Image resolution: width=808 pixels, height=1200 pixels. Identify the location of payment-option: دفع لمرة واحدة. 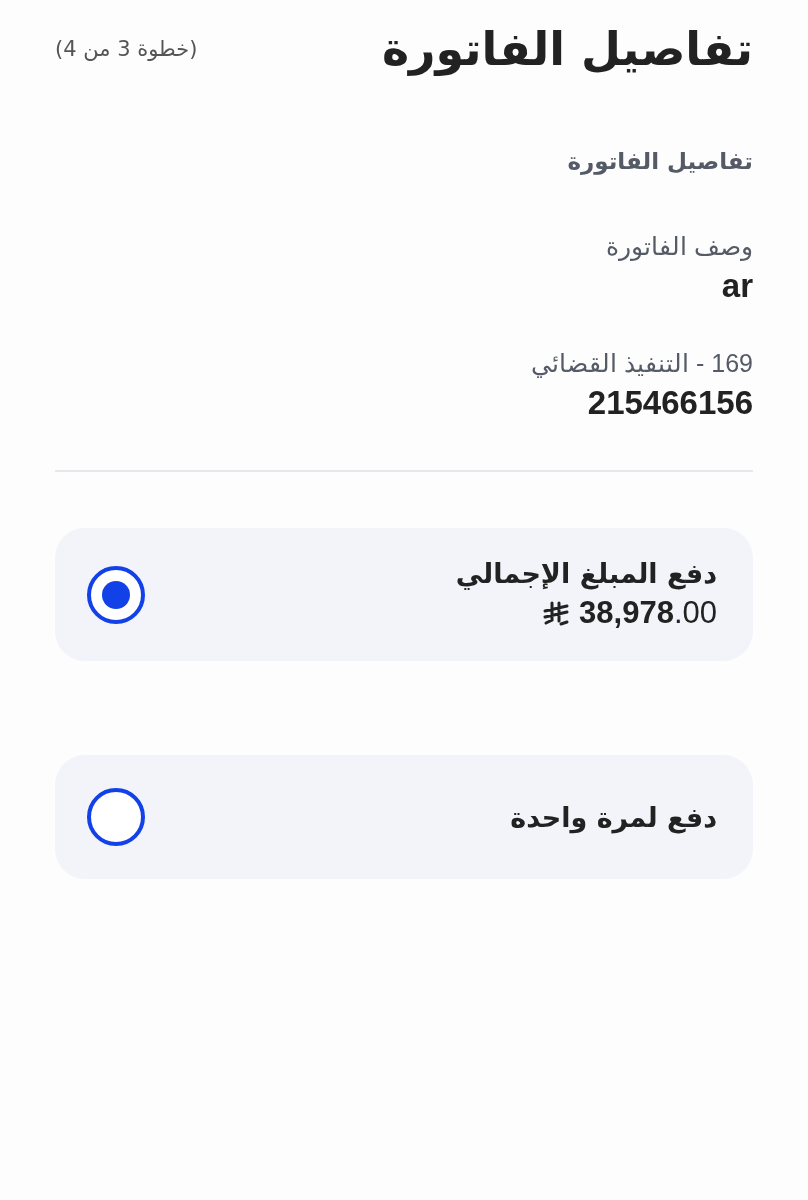
(404, 817).